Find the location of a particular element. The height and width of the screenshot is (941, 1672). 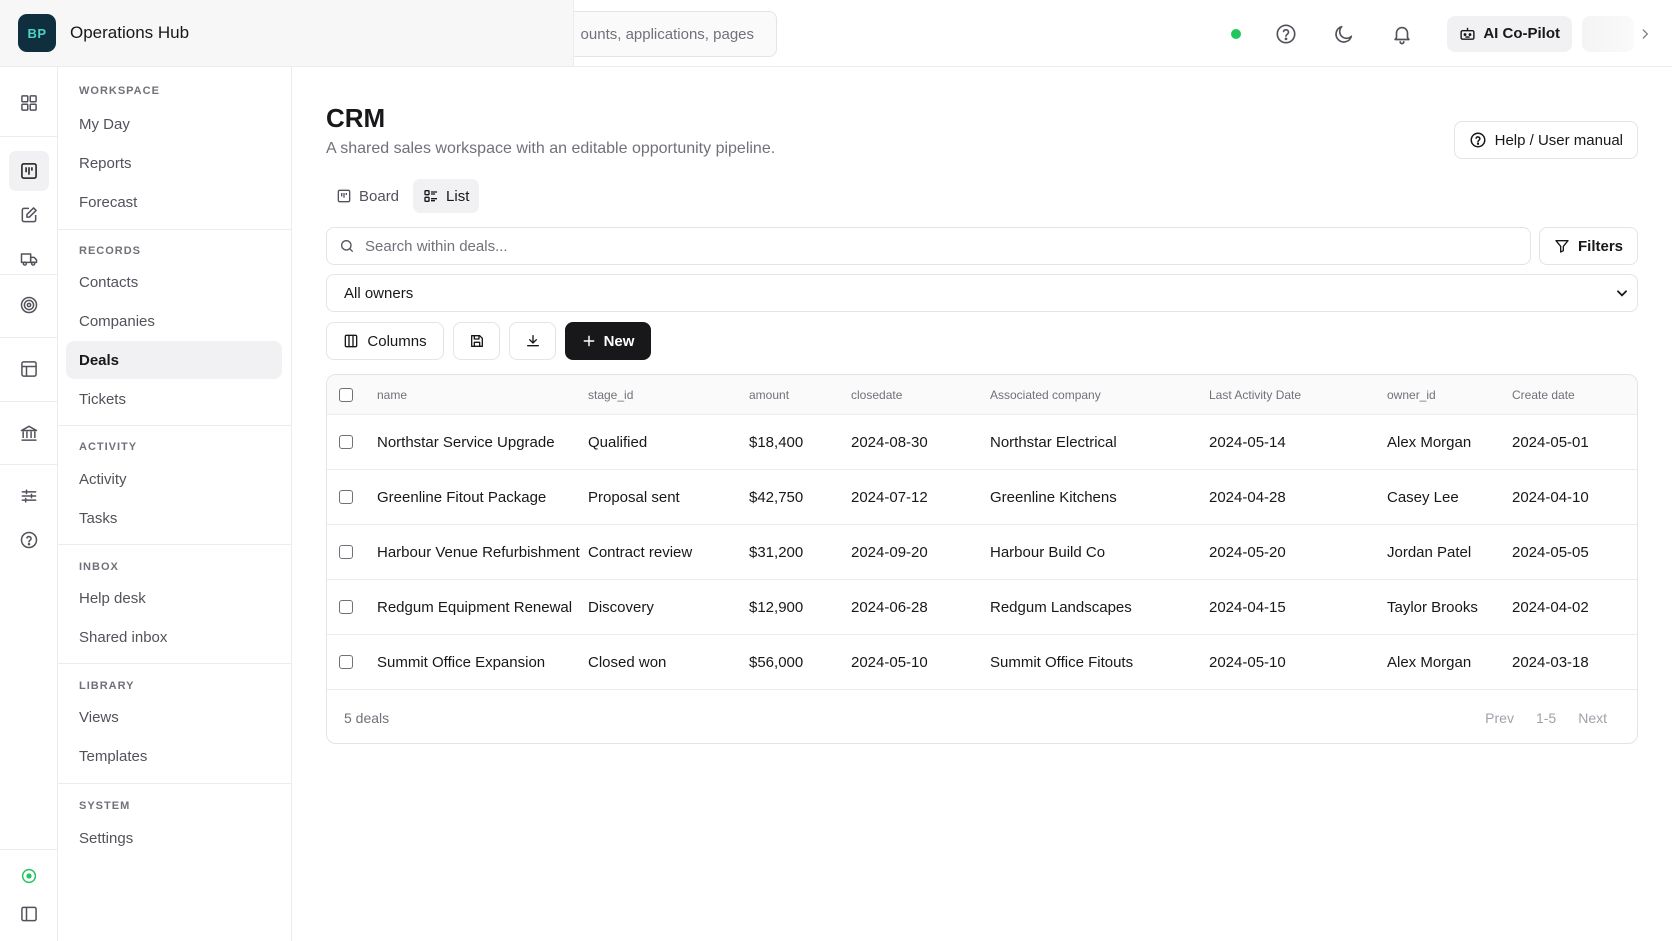

prev-page-button: Prev is located at coordinates (1499, 718).